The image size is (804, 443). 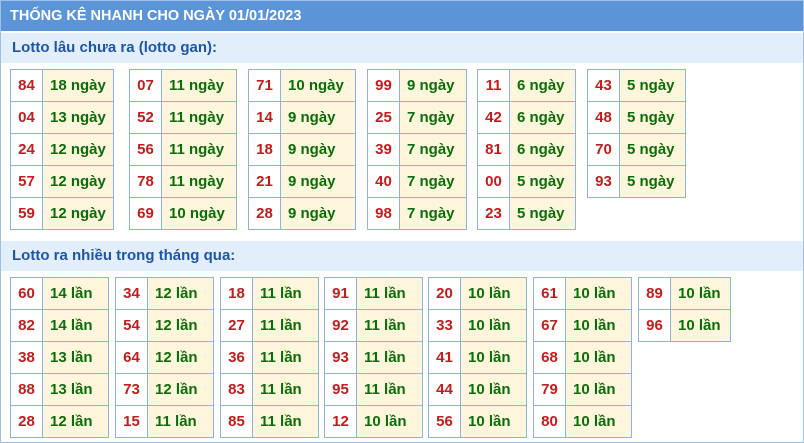 What do you see at coordinates (302, 117) in the screenshot?
I see `undefined-row: 14 9 ngày` at bounding box center [302, 117].